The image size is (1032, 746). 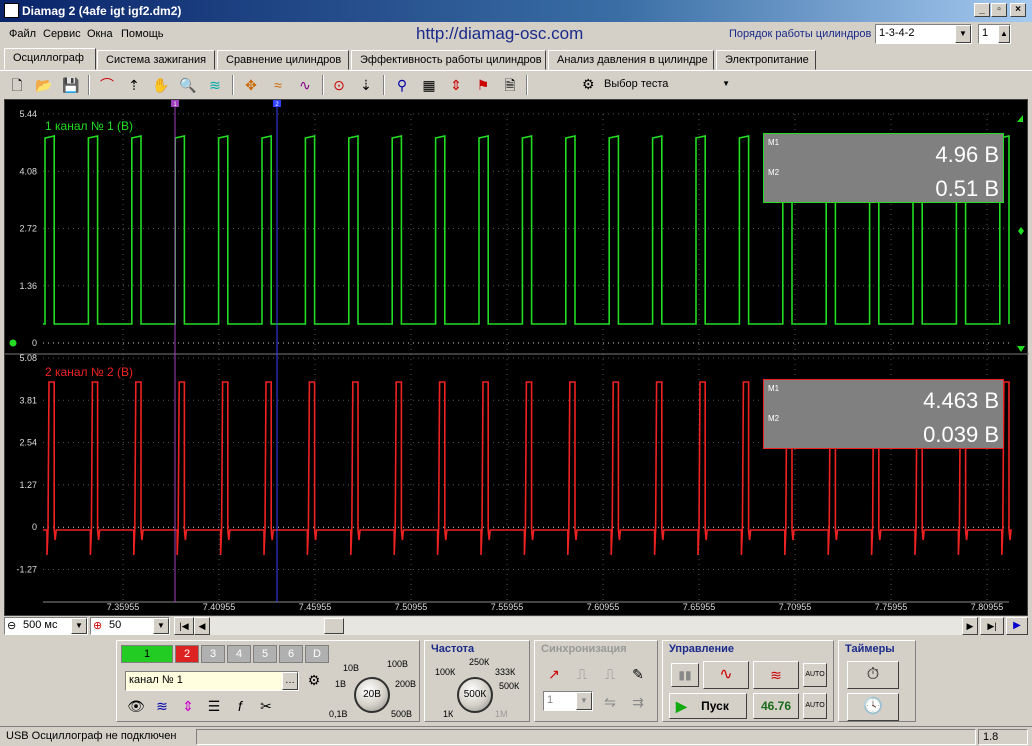 I want to click on timers-title: Таймеры, so click(x=870, y=649).